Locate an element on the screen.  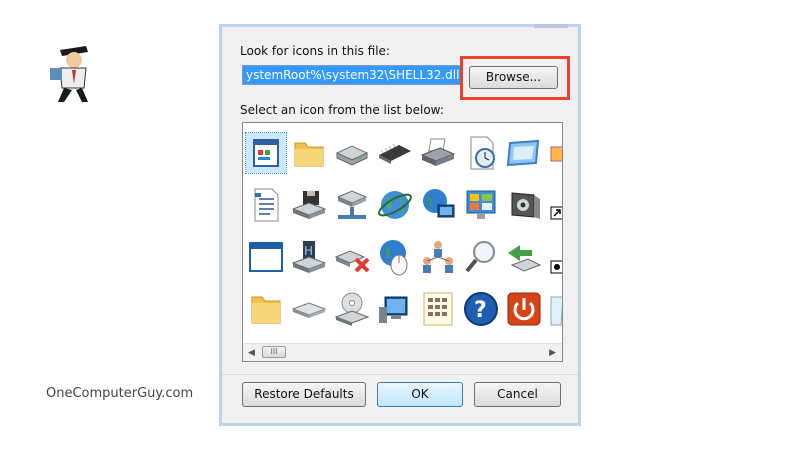
globe-network-icon is located at coordinates (395, 205).